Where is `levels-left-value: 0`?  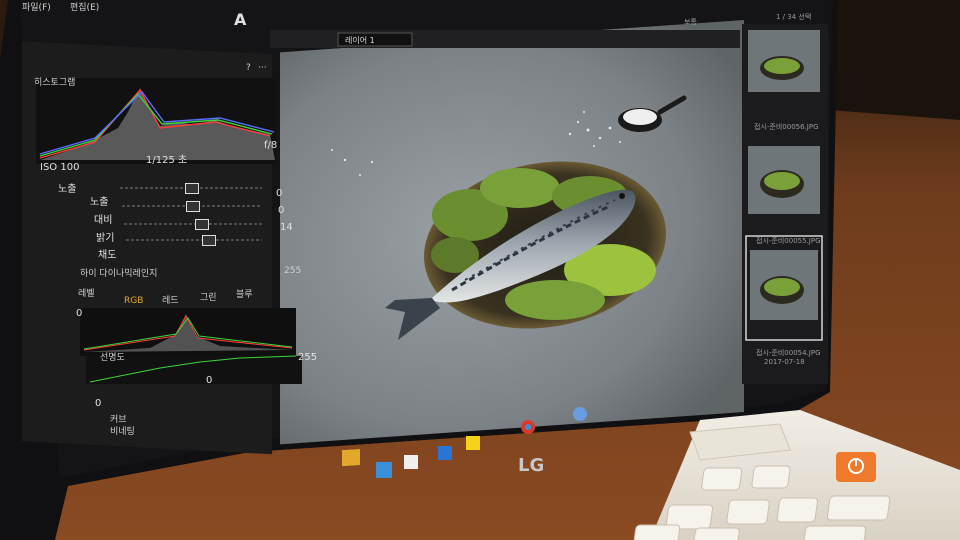 levels-left-value: 0 is located at coordinates (79, 313).